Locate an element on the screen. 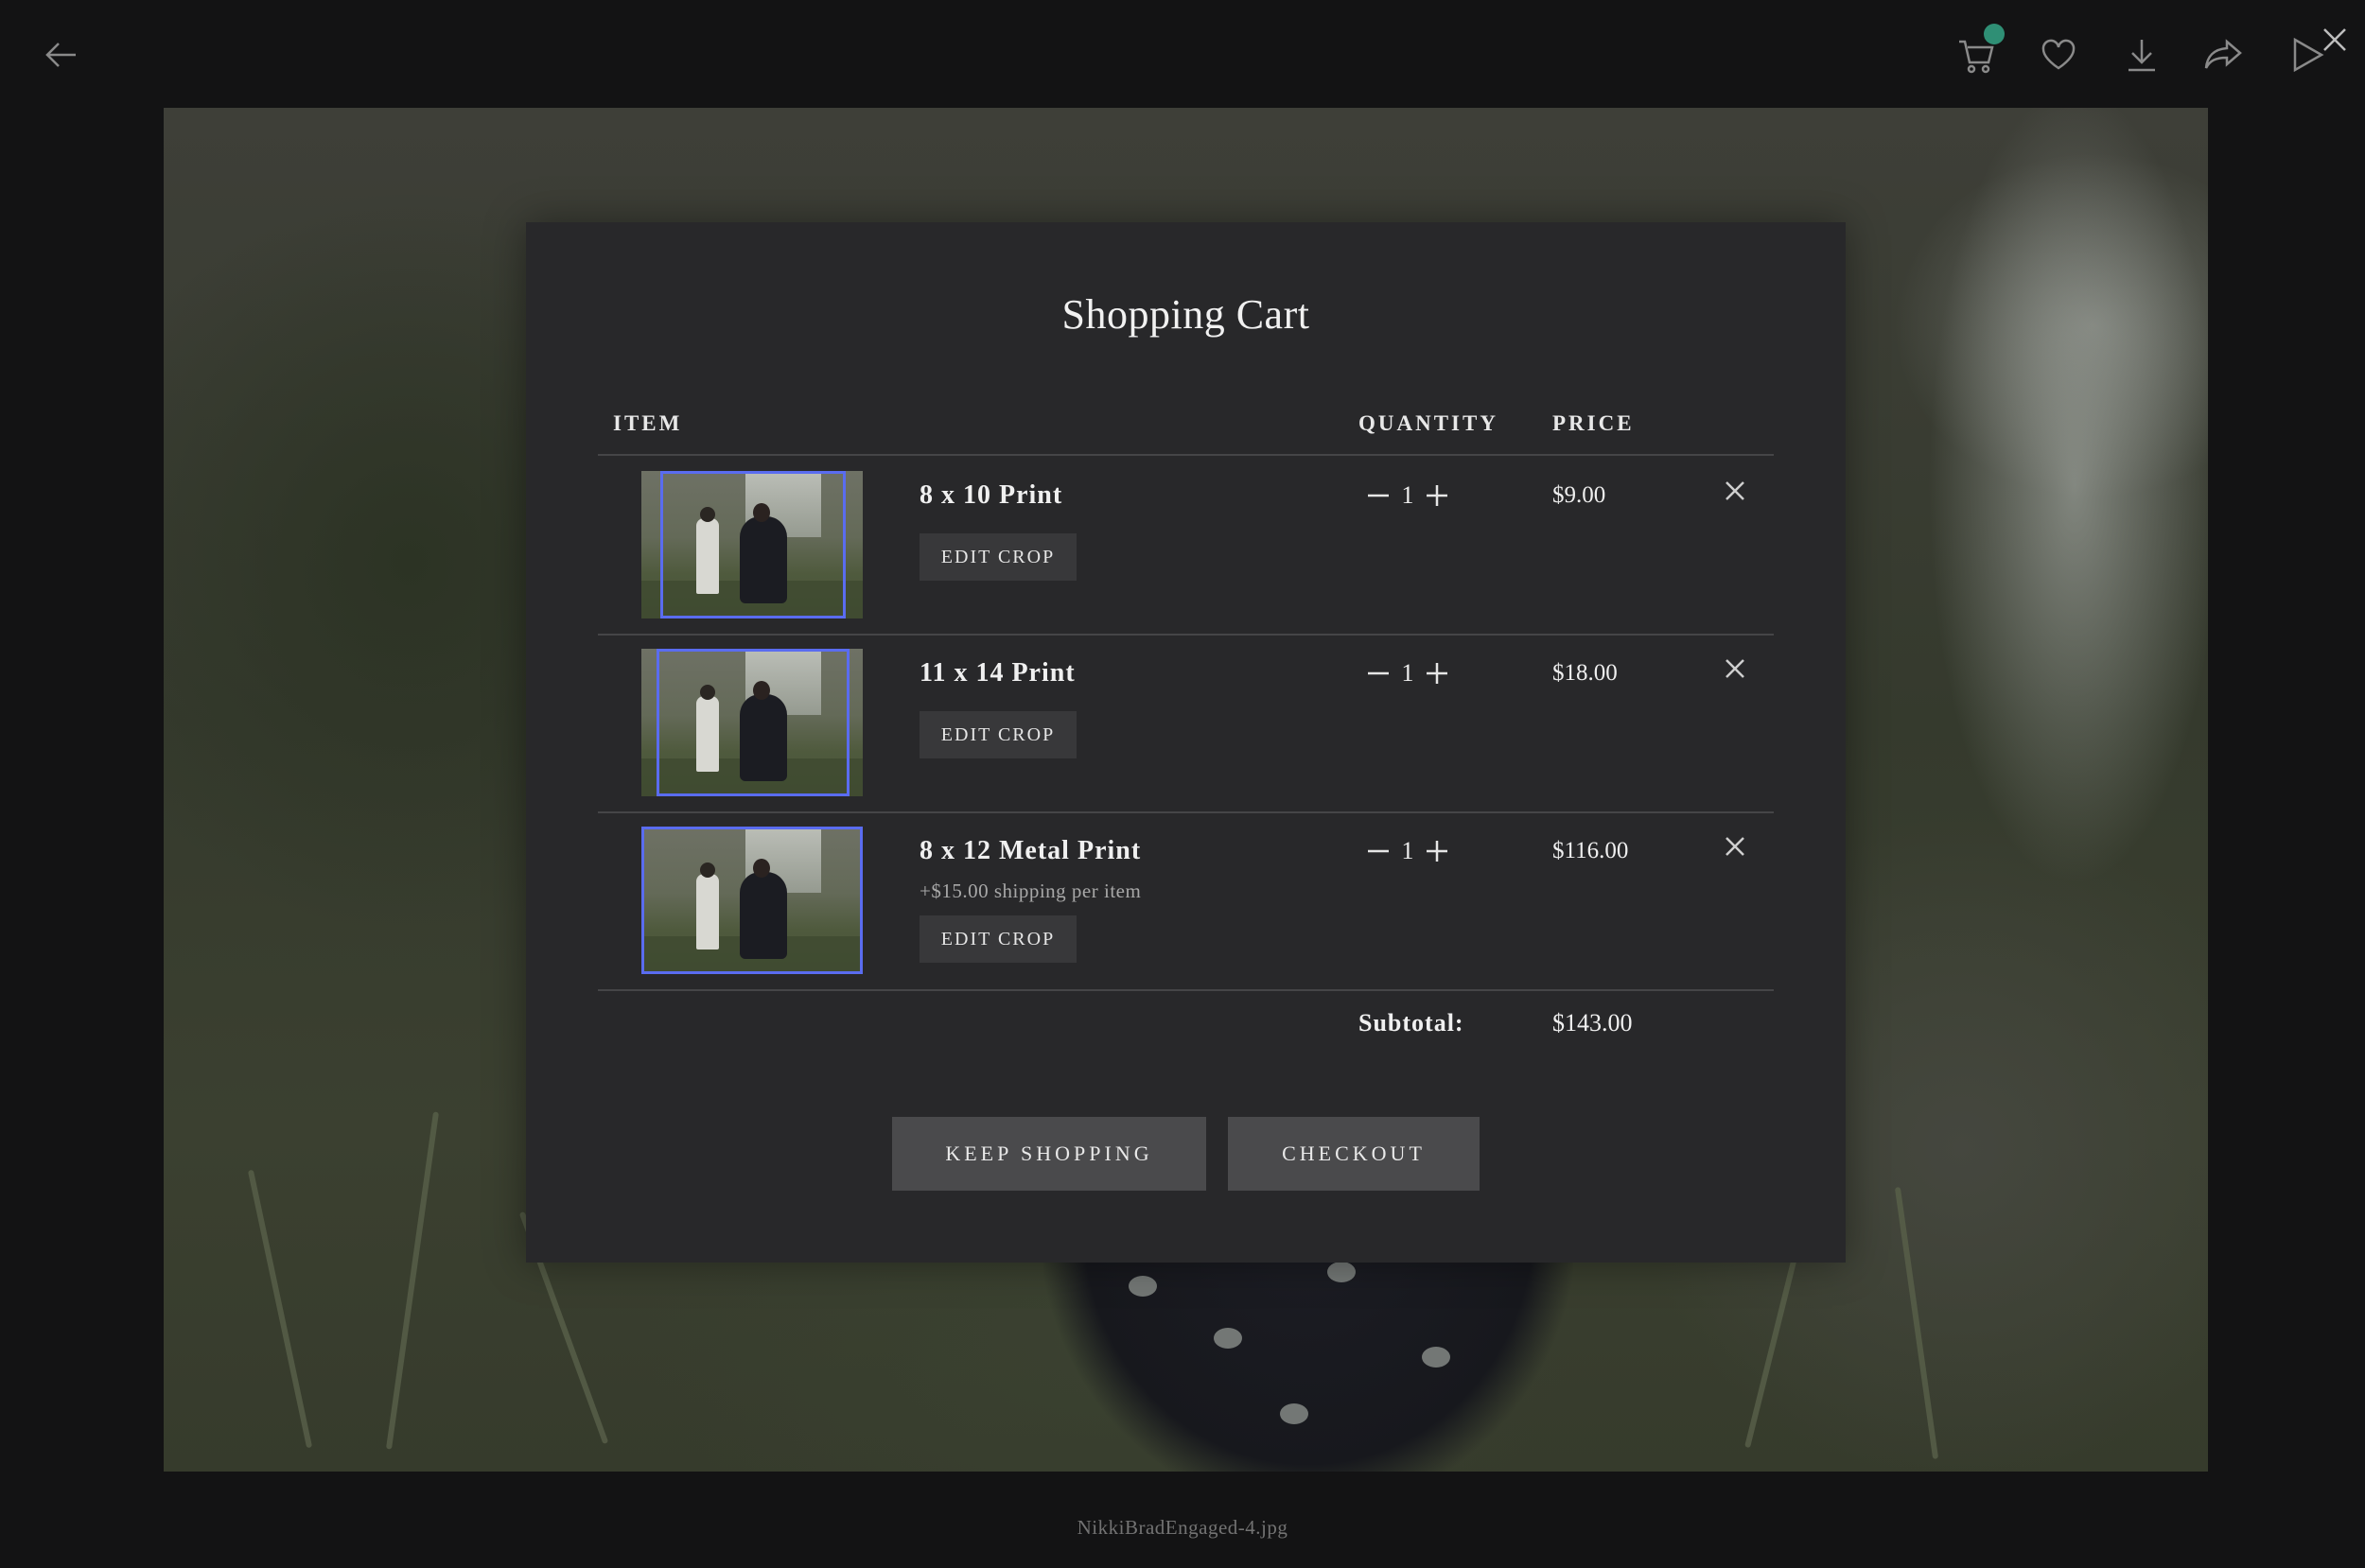 The width and height of the screenshot is (2365, 1568). item-price: $9.00 is located at coordinates (1579, 495).